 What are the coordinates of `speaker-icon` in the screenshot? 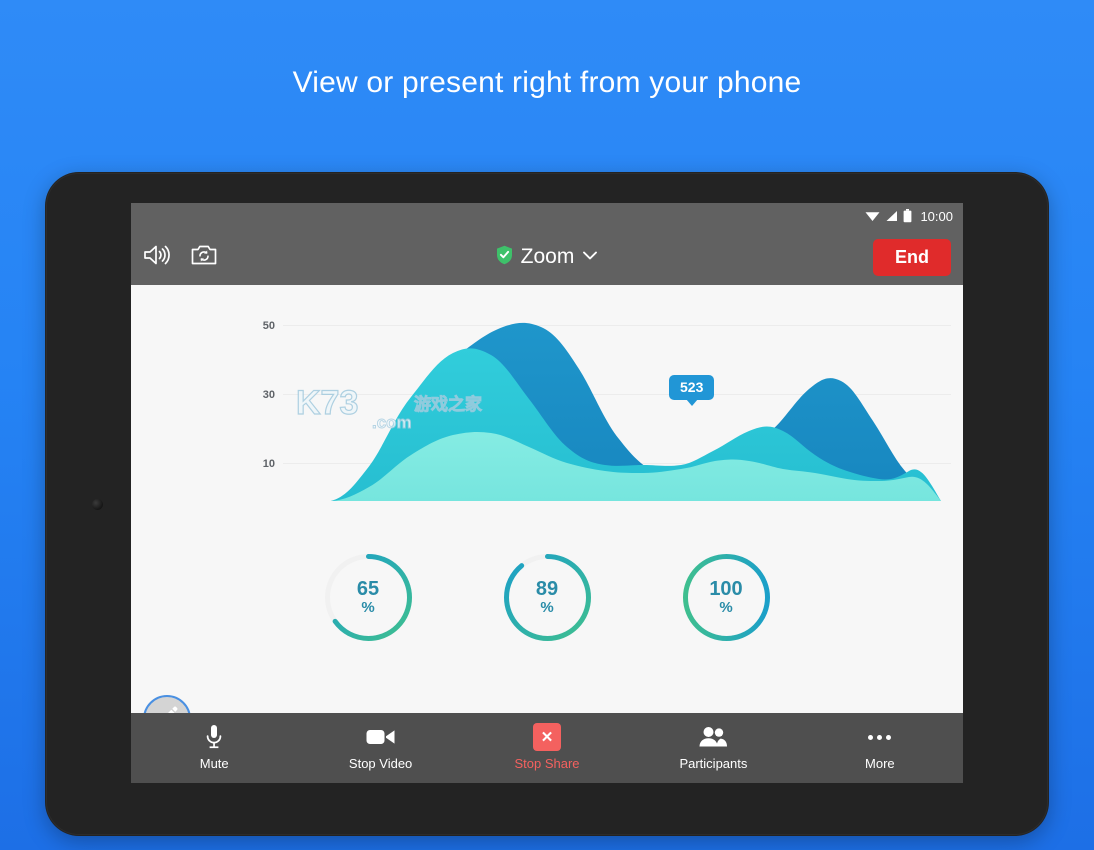 It's located at (157, 257).